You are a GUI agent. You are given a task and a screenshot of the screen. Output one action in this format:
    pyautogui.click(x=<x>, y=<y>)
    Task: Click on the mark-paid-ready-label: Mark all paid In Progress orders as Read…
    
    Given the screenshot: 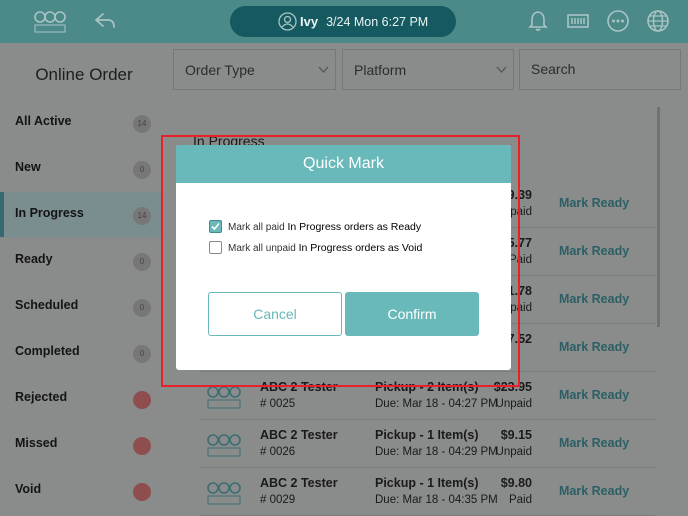 What is the action you would take?
    pyautogui.click(x=324, y=227)
    